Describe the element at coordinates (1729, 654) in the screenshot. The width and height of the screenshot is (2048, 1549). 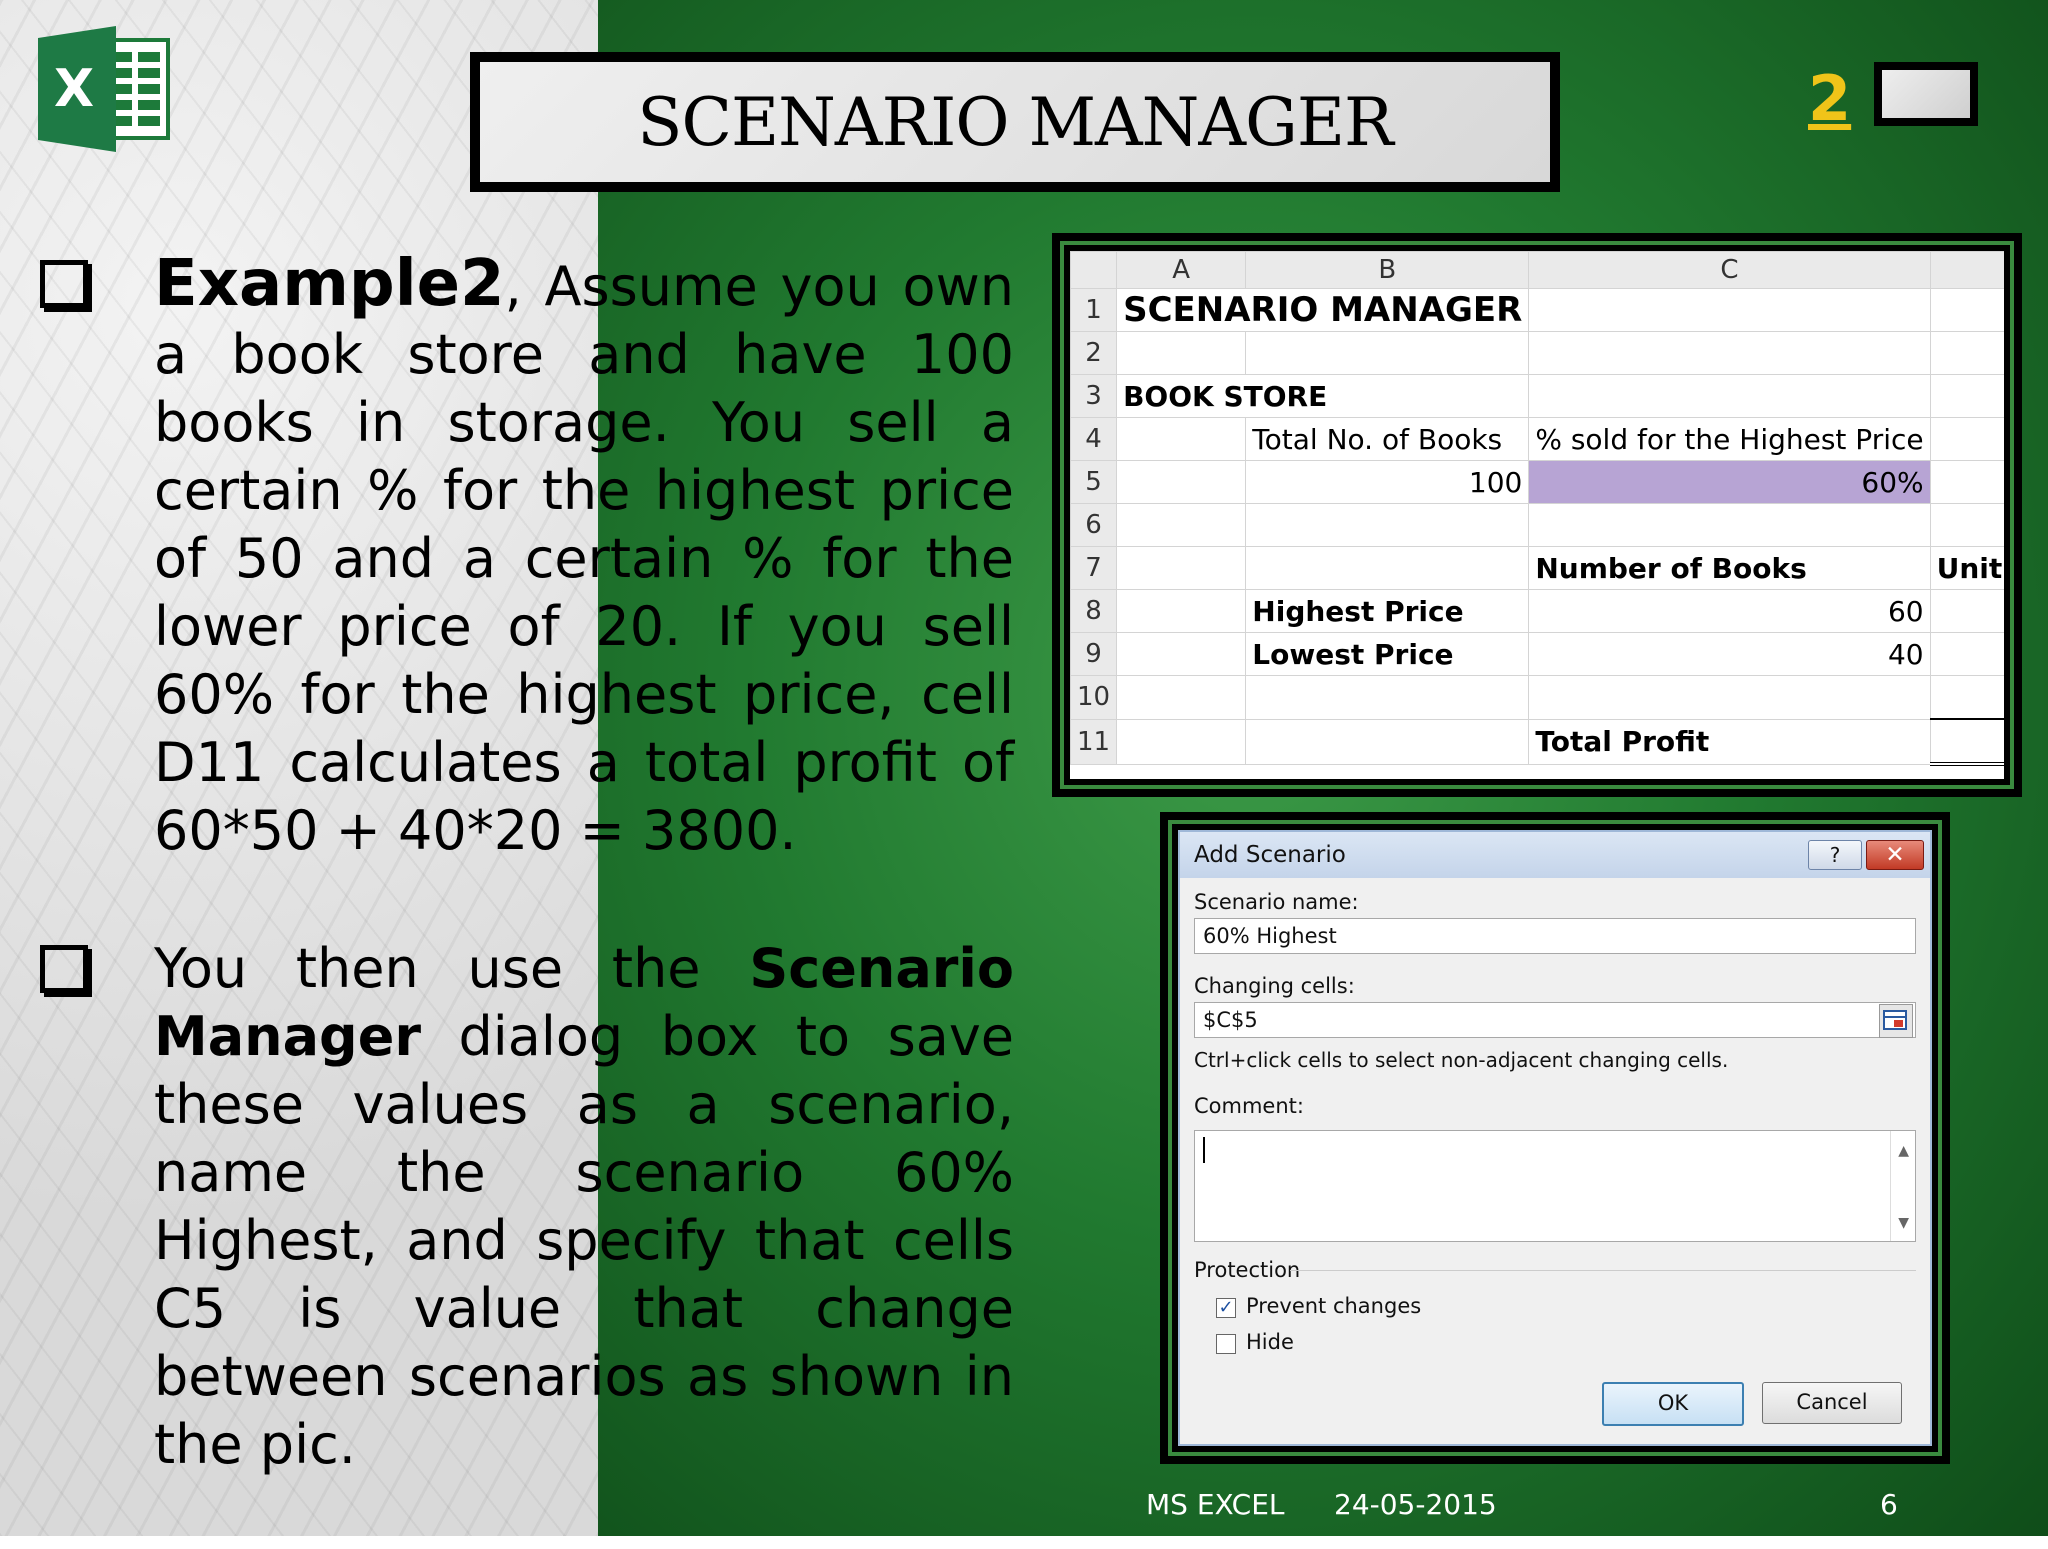
I see `cell-c9: 40` at that location.